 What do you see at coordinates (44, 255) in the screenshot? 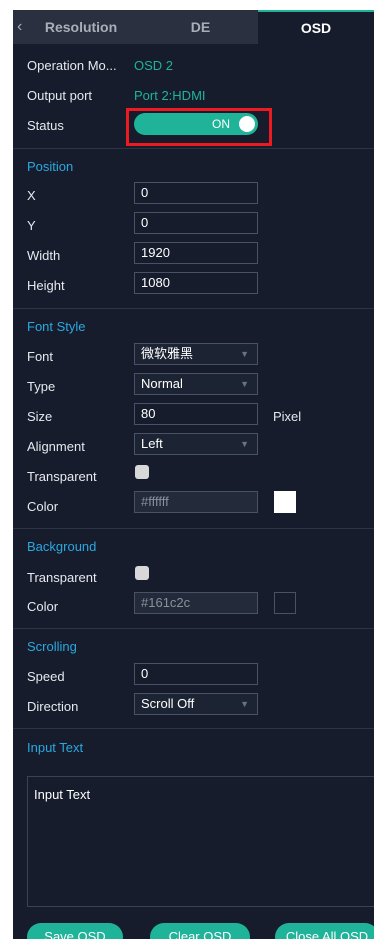
I see `width-label: Width` at bounding box center [44, 255].